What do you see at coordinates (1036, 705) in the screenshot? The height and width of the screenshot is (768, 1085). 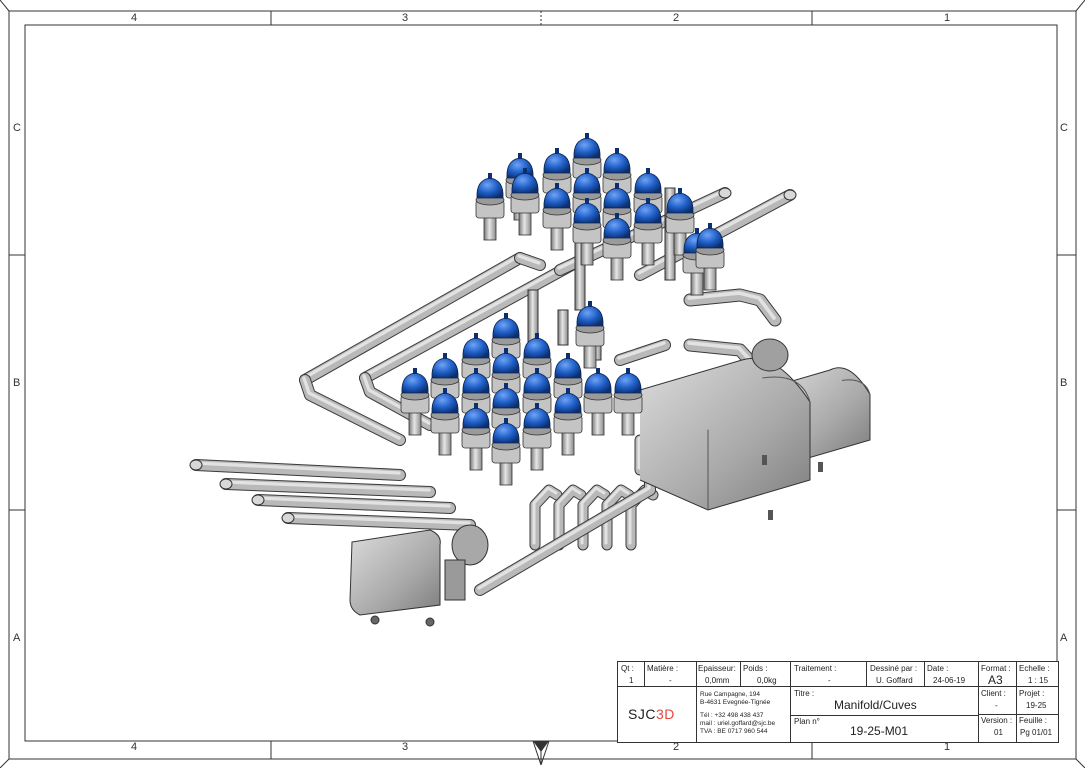 I see `projet-value: 19-25` at bounding box center [1036, 705].